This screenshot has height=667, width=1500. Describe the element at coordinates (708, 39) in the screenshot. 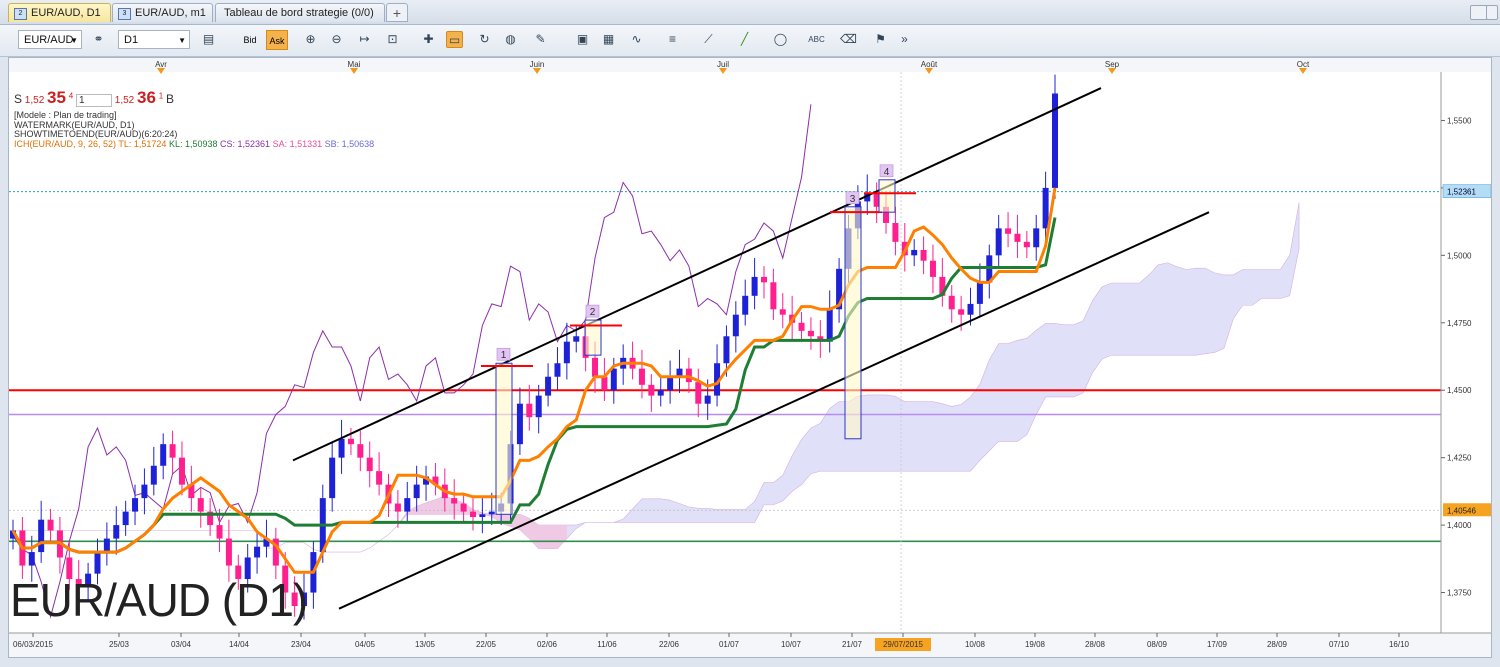

I see `drawing-tools-icon: ⟋` at that location.